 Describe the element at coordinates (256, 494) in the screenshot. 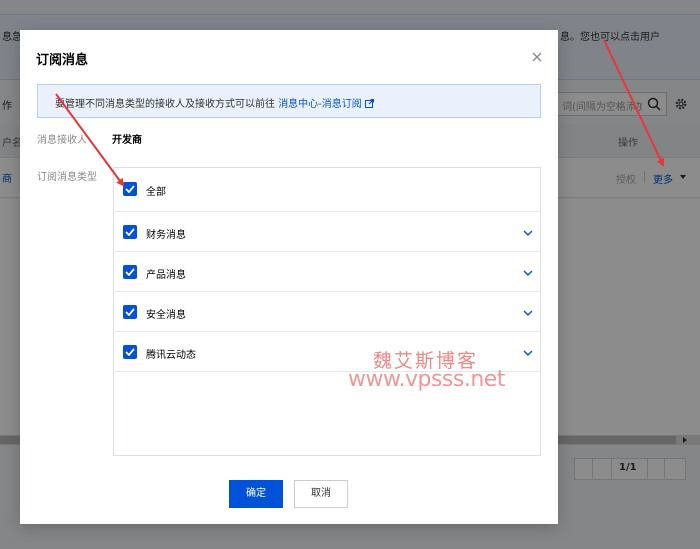

I see `confirm-button: 确定` at that location.